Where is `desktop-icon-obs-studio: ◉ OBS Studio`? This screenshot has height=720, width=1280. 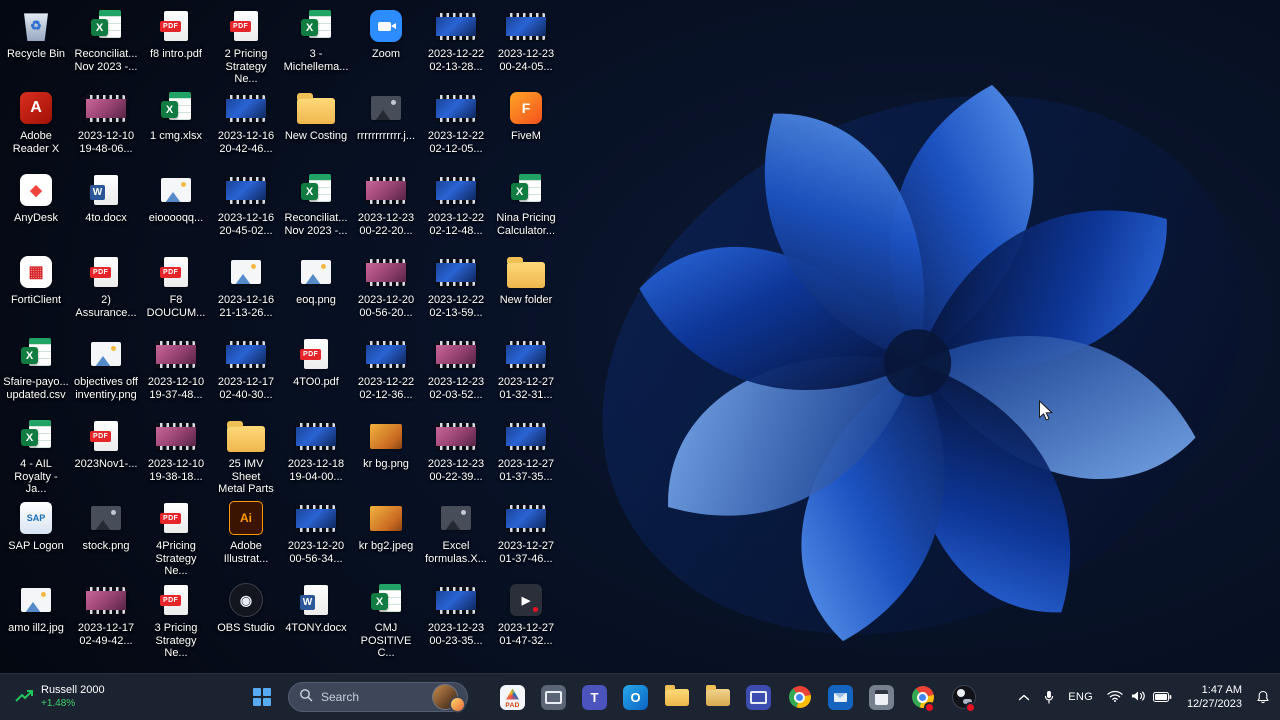
desktop-icon-obs-studio: ◉ OBS Studio is located at coordinates (246, 608).